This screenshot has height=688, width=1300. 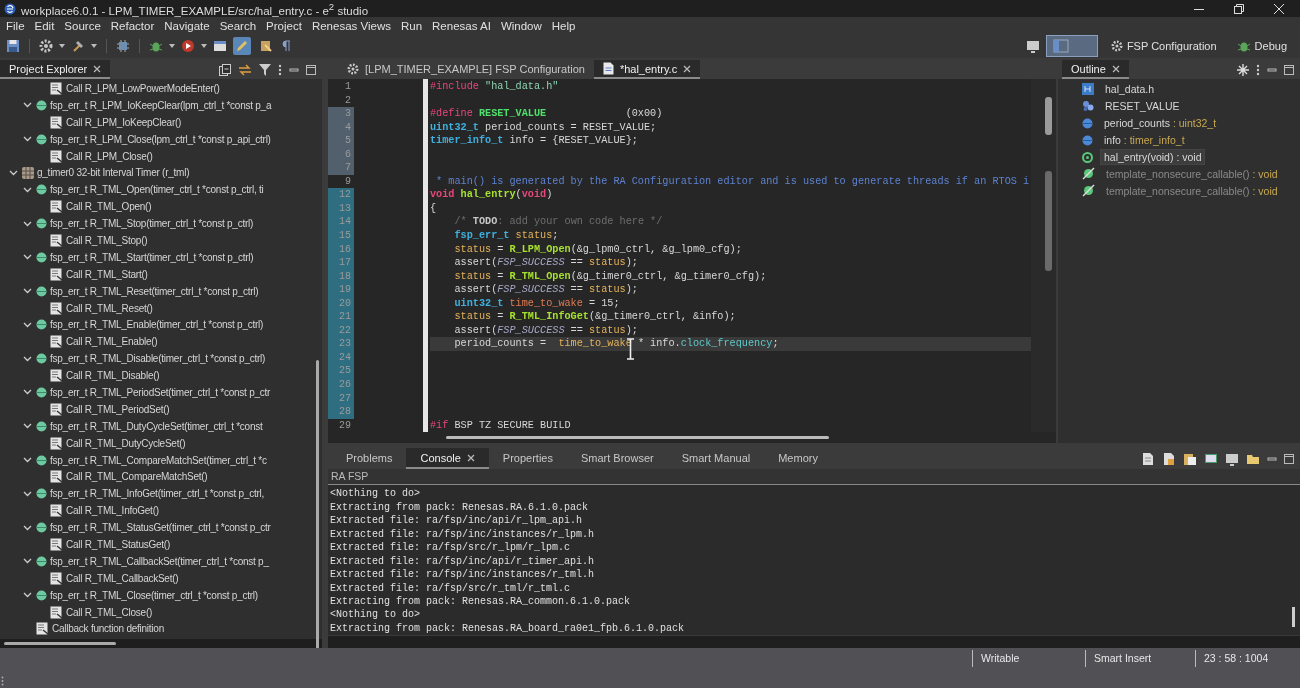 What do you see at coordinates (1211, 458) in the screenshot?
I see `monitor-icon` at bounding box center [1211, 458].